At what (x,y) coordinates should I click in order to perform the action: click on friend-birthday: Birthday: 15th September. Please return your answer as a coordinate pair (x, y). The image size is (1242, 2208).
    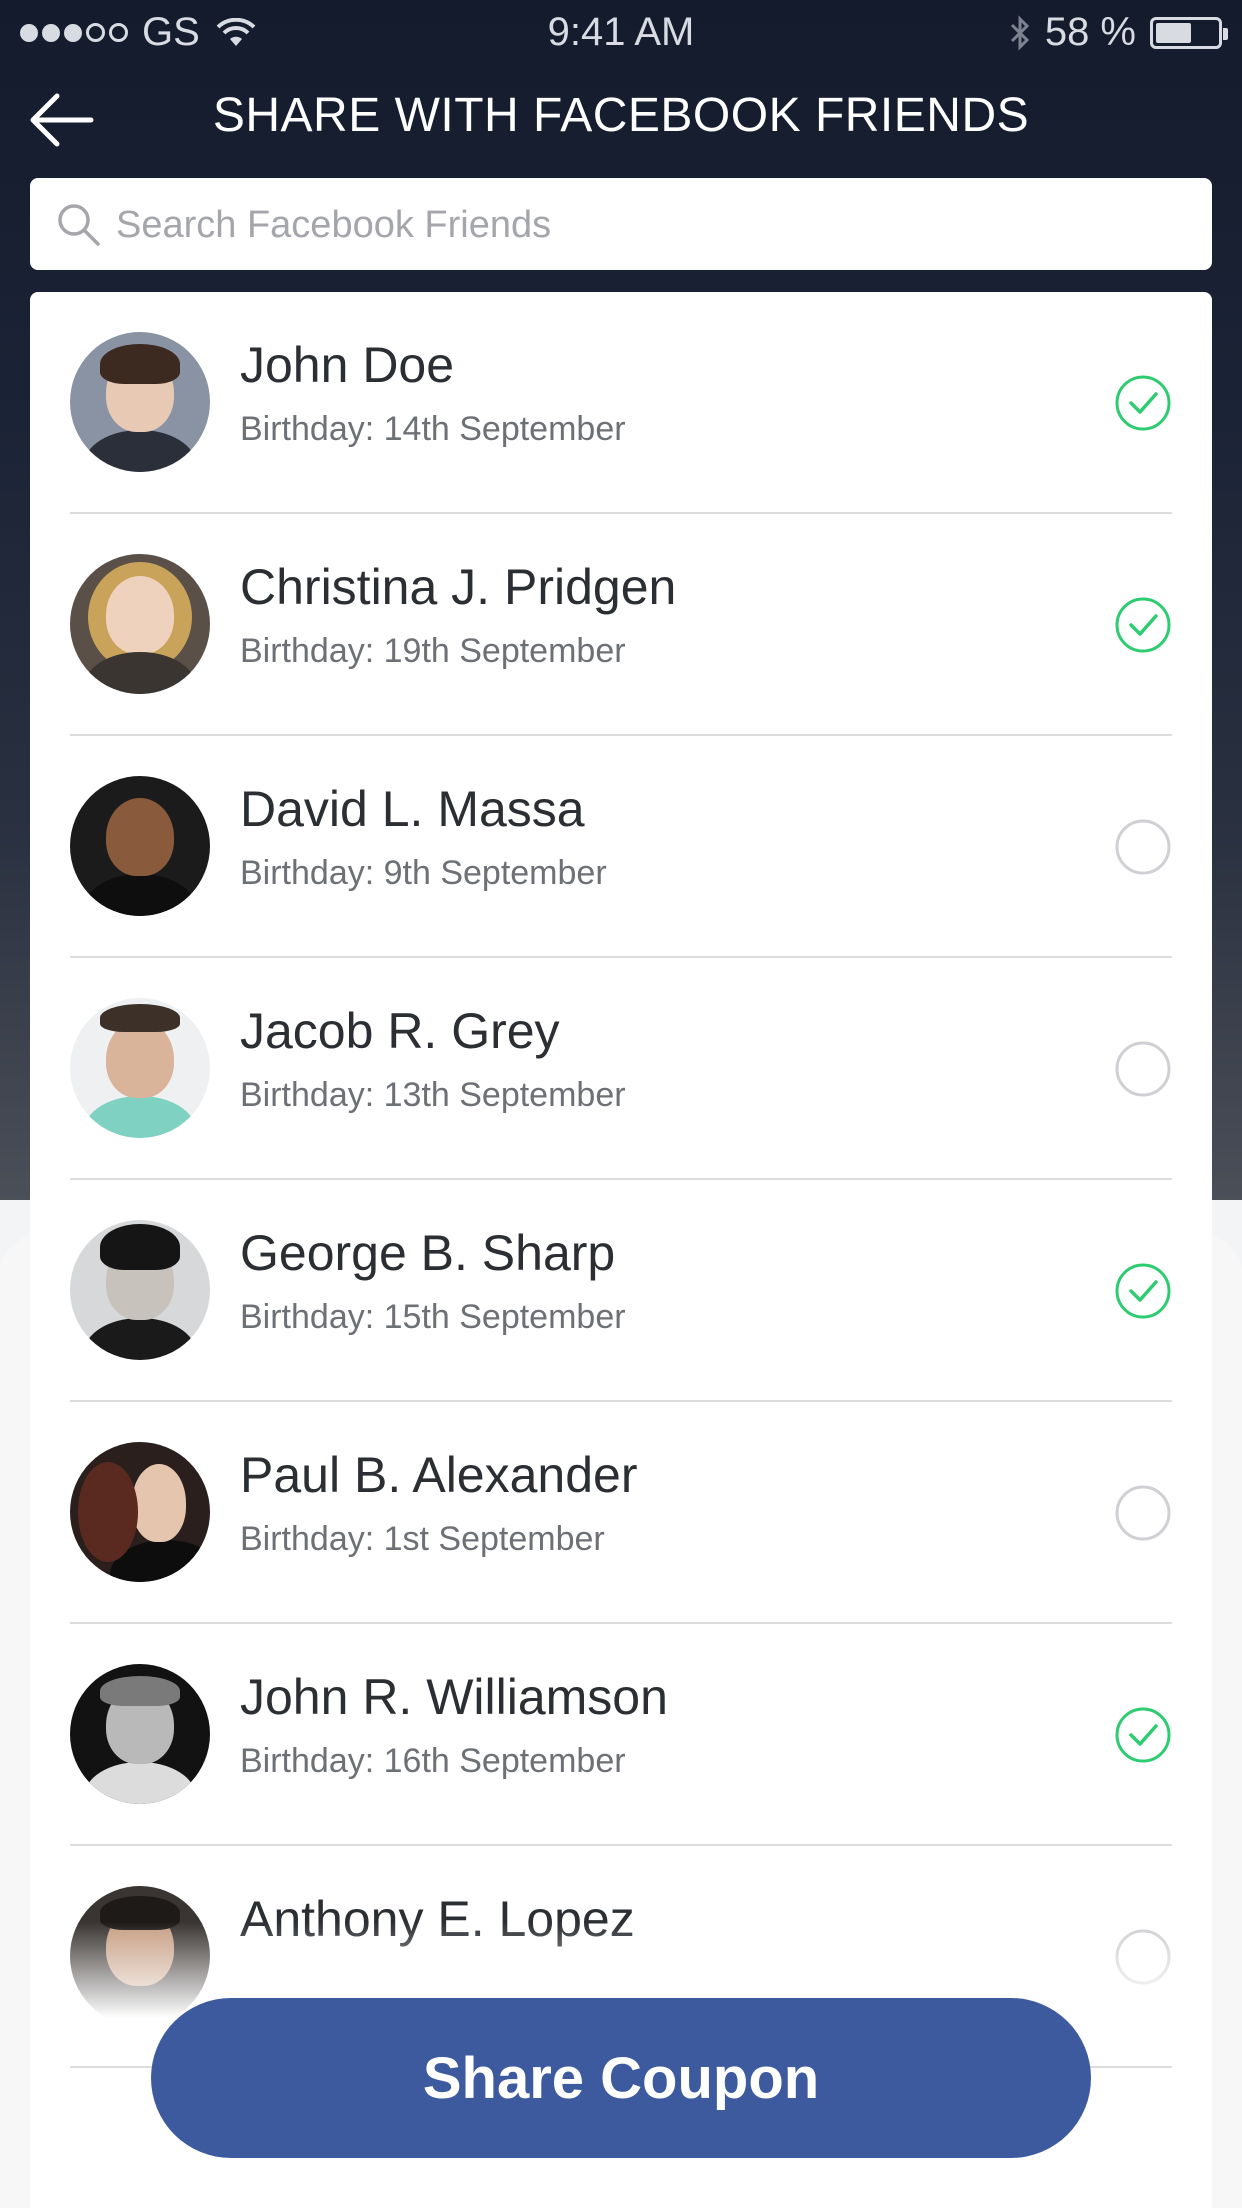
    Looking at the image, I should click on (433, 1317).